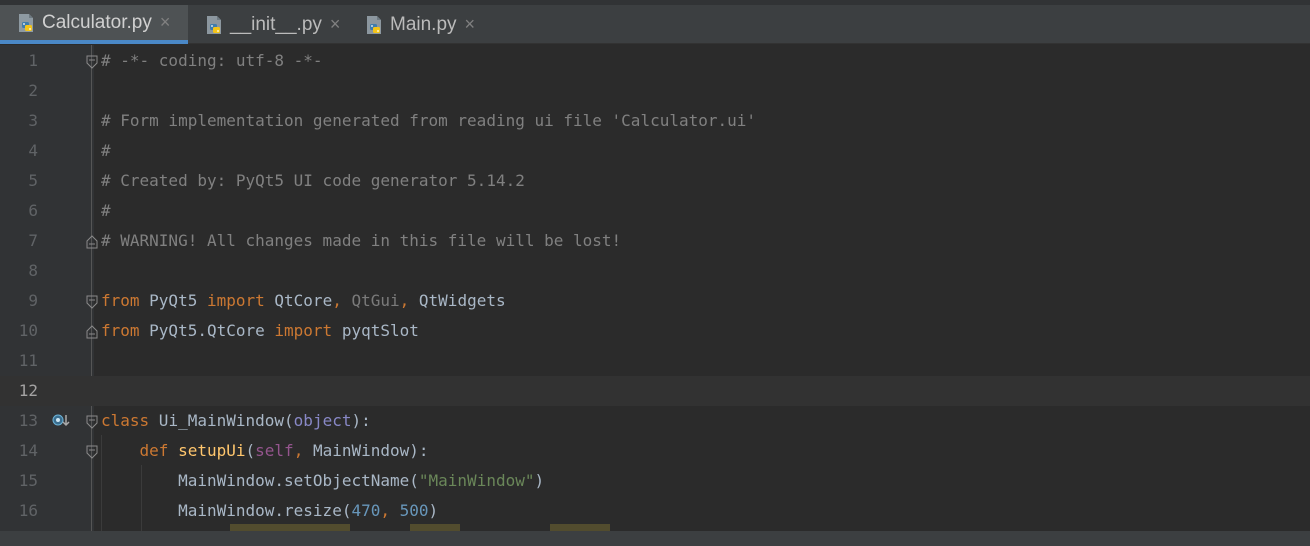 The width and height of the screenshot is (1310, 546). What do you see at coordinates (28, 330) in the screenshot?
I see `line-number: 10` at bounding box center [28, 330].